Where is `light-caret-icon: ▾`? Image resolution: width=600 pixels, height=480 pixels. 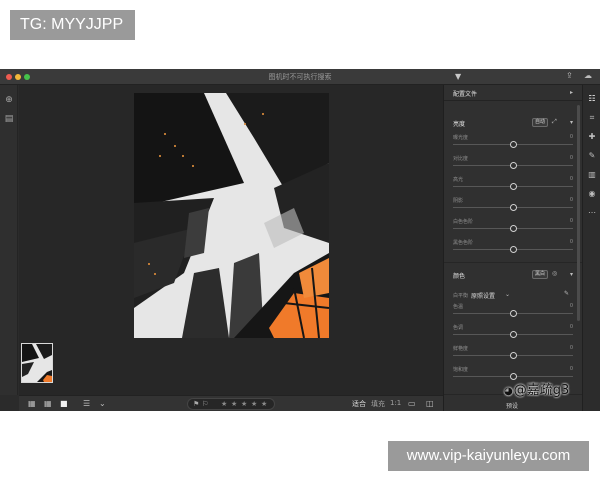
light-caret-icon: ▾ is located at coordinates (571, 122).